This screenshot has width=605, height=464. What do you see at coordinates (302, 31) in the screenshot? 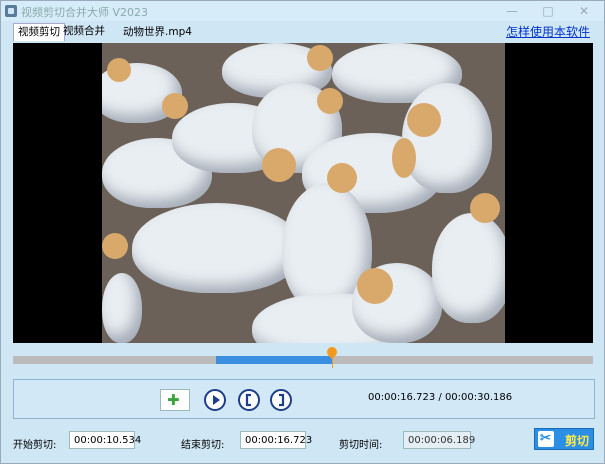
I see `tab-bar: 视频剪切 视频合并 动物世界.mp4 怎样使用本软件` at bounding box center [302, 31].